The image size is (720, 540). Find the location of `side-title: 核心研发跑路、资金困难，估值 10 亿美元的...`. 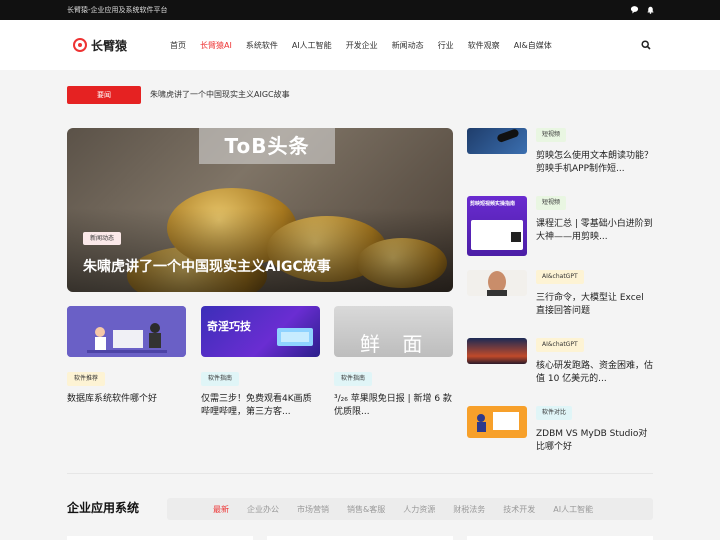

side-title: 核心研发跑路、资金困难，估值 10 亿美元的... is located at coordinates (595, 373).